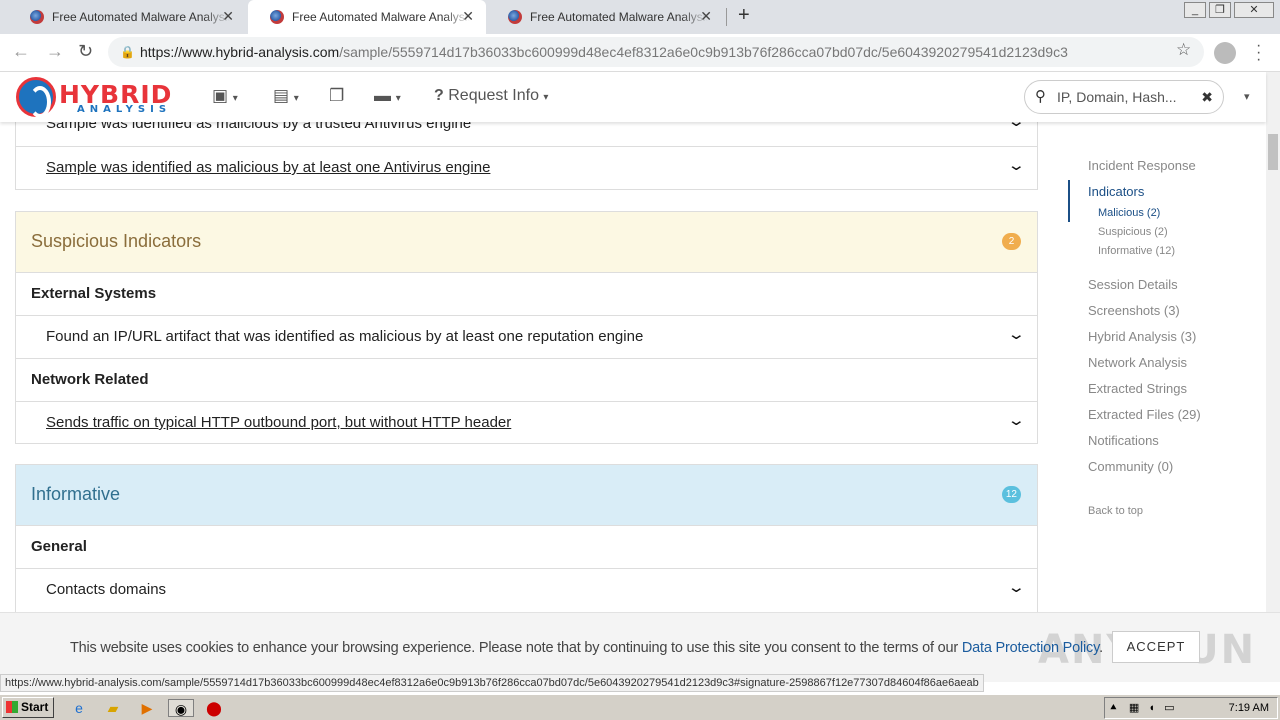 This screenshot has width=1280, height=720. Describe the element at coordinates (21, 51) in the screenshot. I see `back-icon: ←` at that location.